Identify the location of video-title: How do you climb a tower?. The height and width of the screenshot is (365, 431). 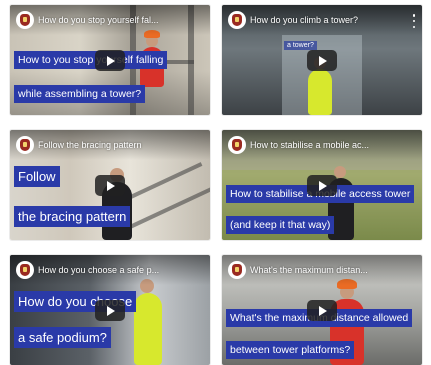
(327, 20).